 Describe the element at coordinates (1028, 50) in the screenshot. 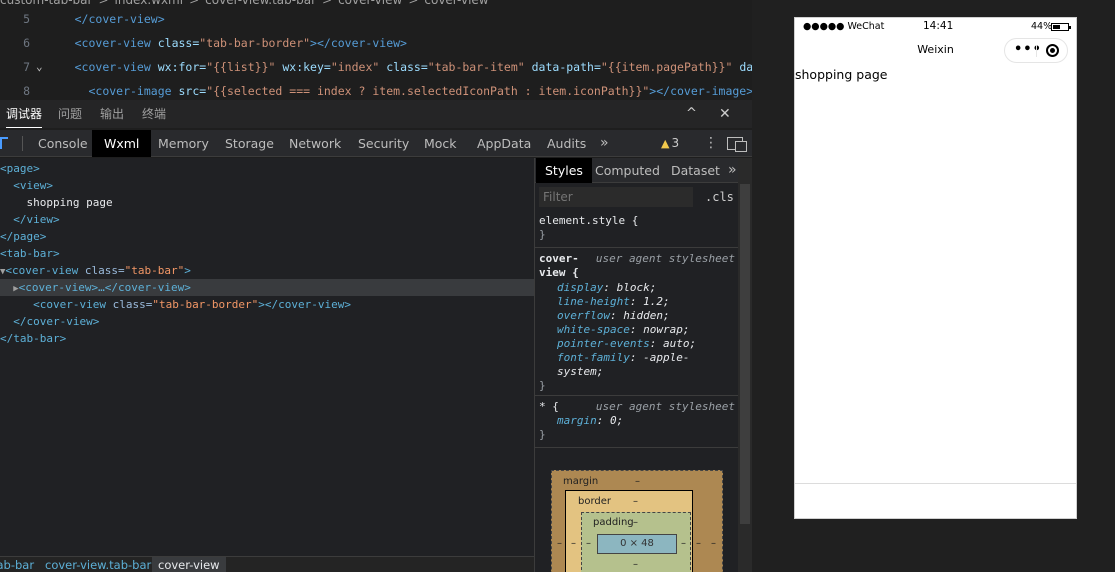

I see `more-icon: •••` at that location.